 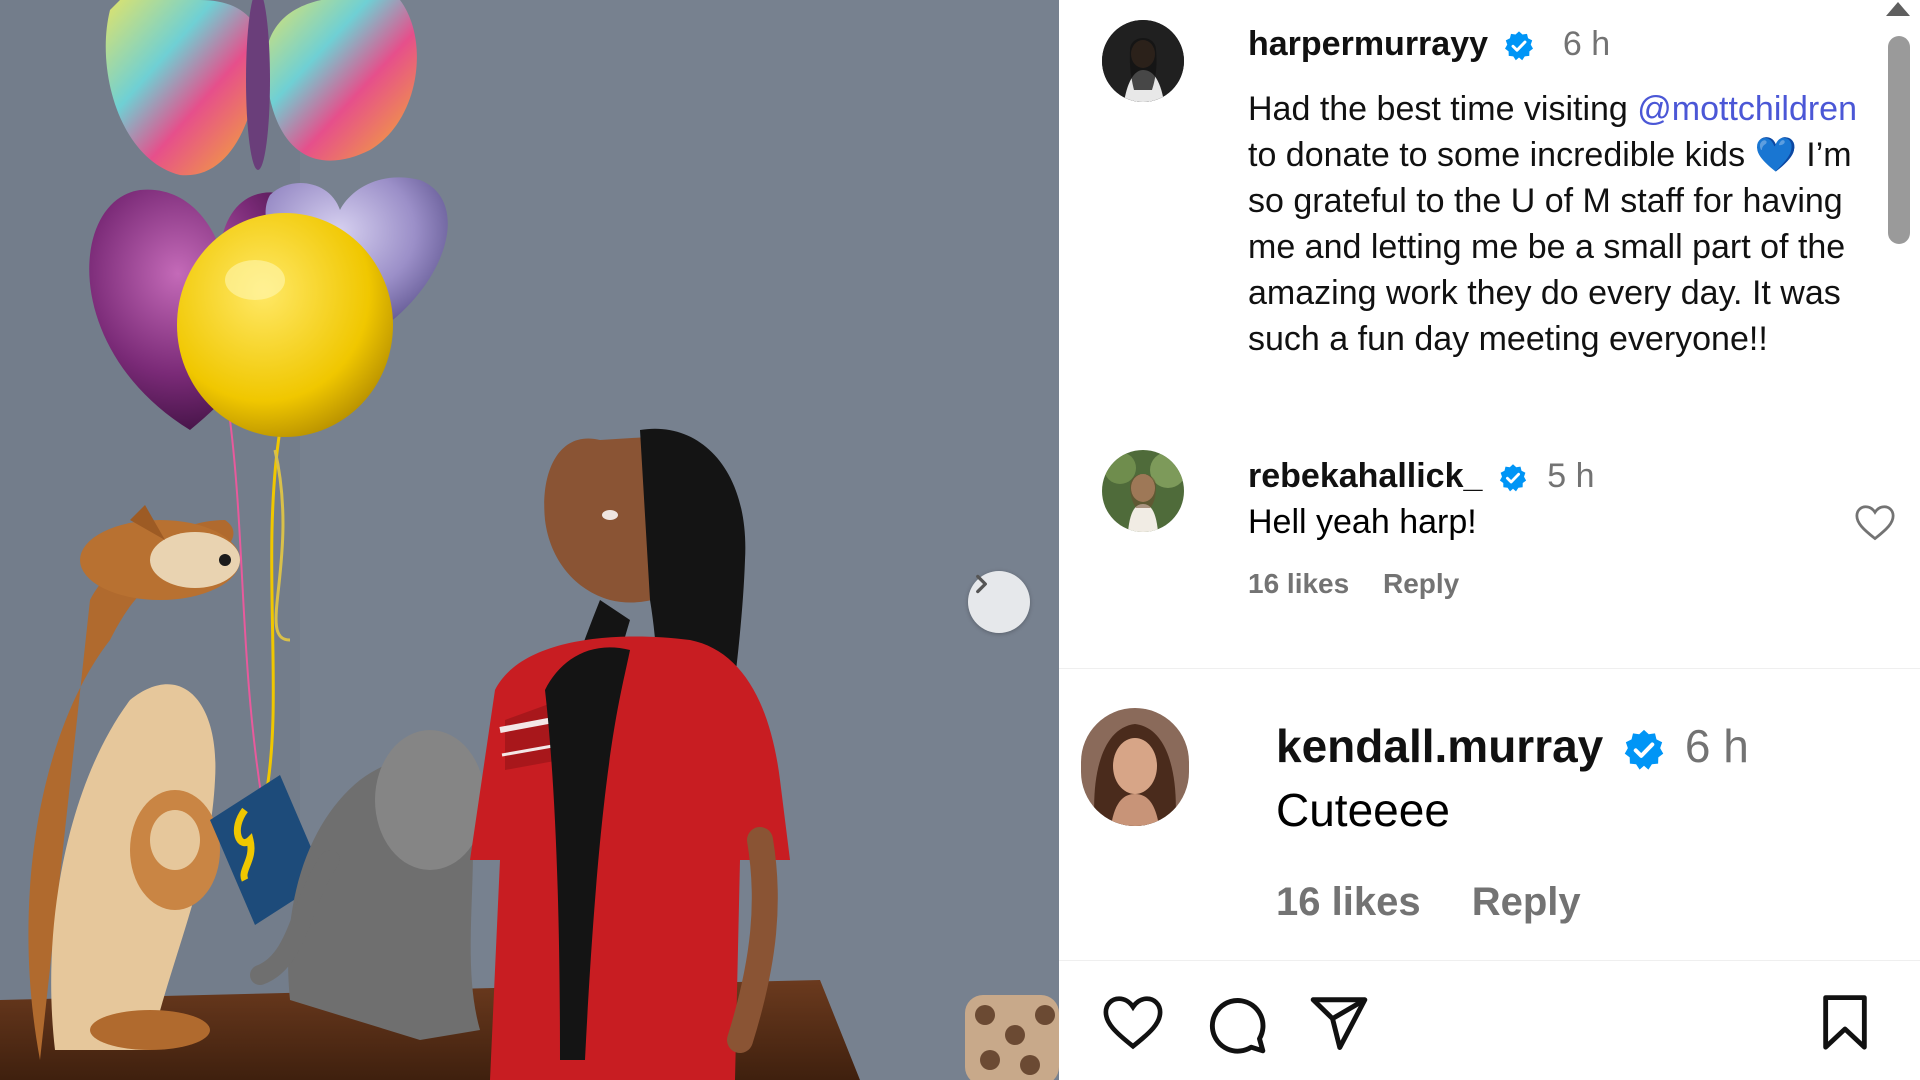 I want to click on comment-text: Hell yeah harp!, so click(x=1362, y=522).